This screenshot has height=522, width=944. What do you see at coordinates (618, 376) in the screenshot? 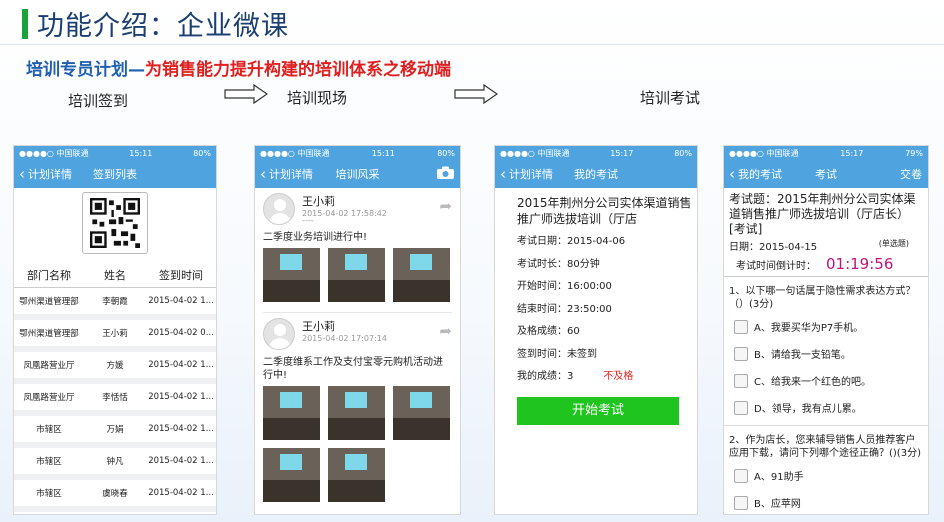
I see `fail-badge: 不及格` at bounding box center [618, 376].